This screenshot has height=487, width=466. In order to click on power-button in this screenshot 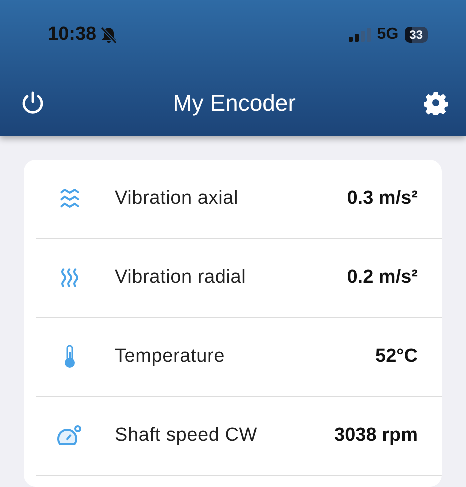, I will do `click(33, 103)`.